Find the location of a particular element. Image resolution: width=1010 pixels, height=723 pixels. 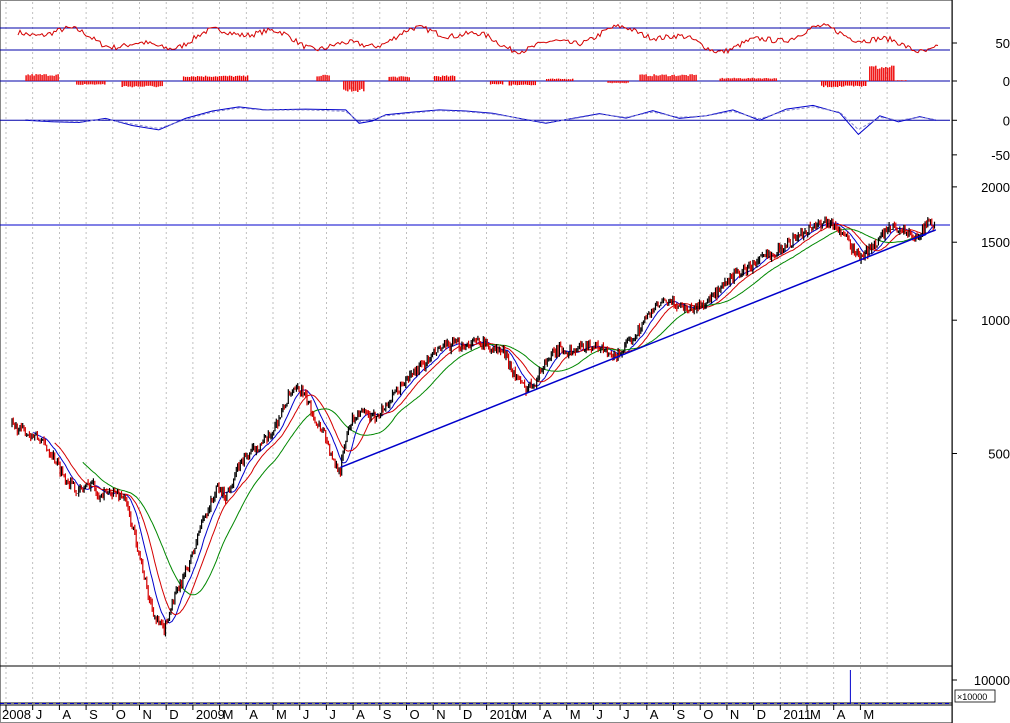

x-label-3: S is located at coordinates (93, 714).